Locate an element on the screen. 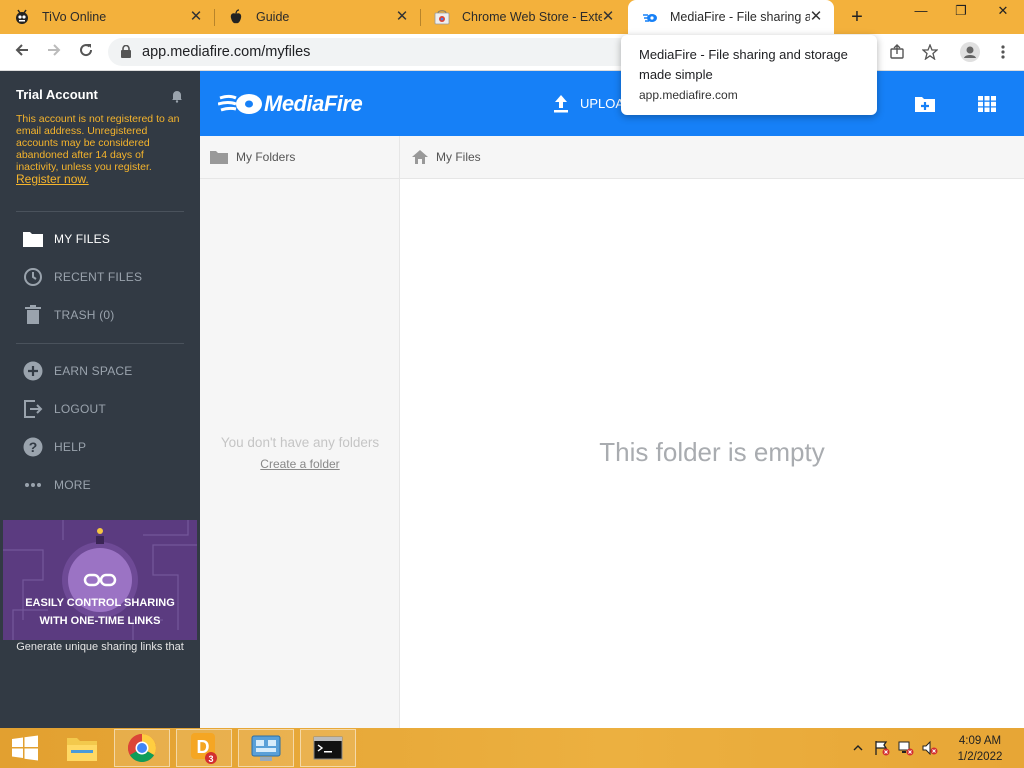 This screenshot has width=1024, height=768. upload-button: UPLOA is located at coordinates (588, 103).